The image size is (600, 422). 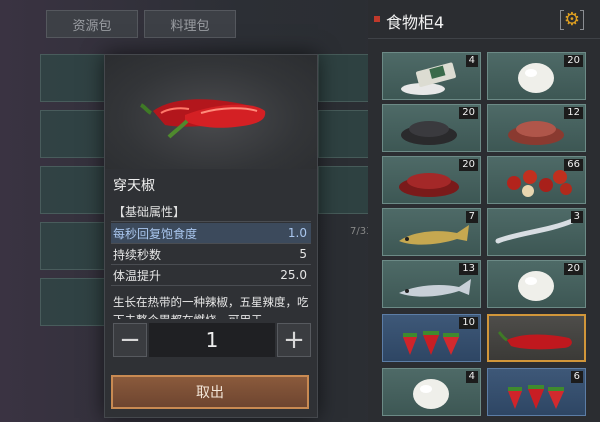 What do you see at coordinates (377, 19) in the screenshot?
I see `title-marker-icon` at bounding box center [377, 19].